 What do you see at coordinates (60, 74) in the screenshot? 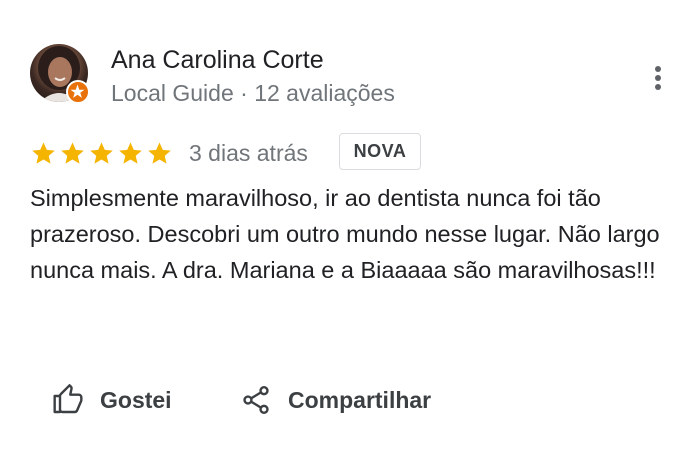
I see `reviewer-avatar-wrap` at bounding box center [60, 74].